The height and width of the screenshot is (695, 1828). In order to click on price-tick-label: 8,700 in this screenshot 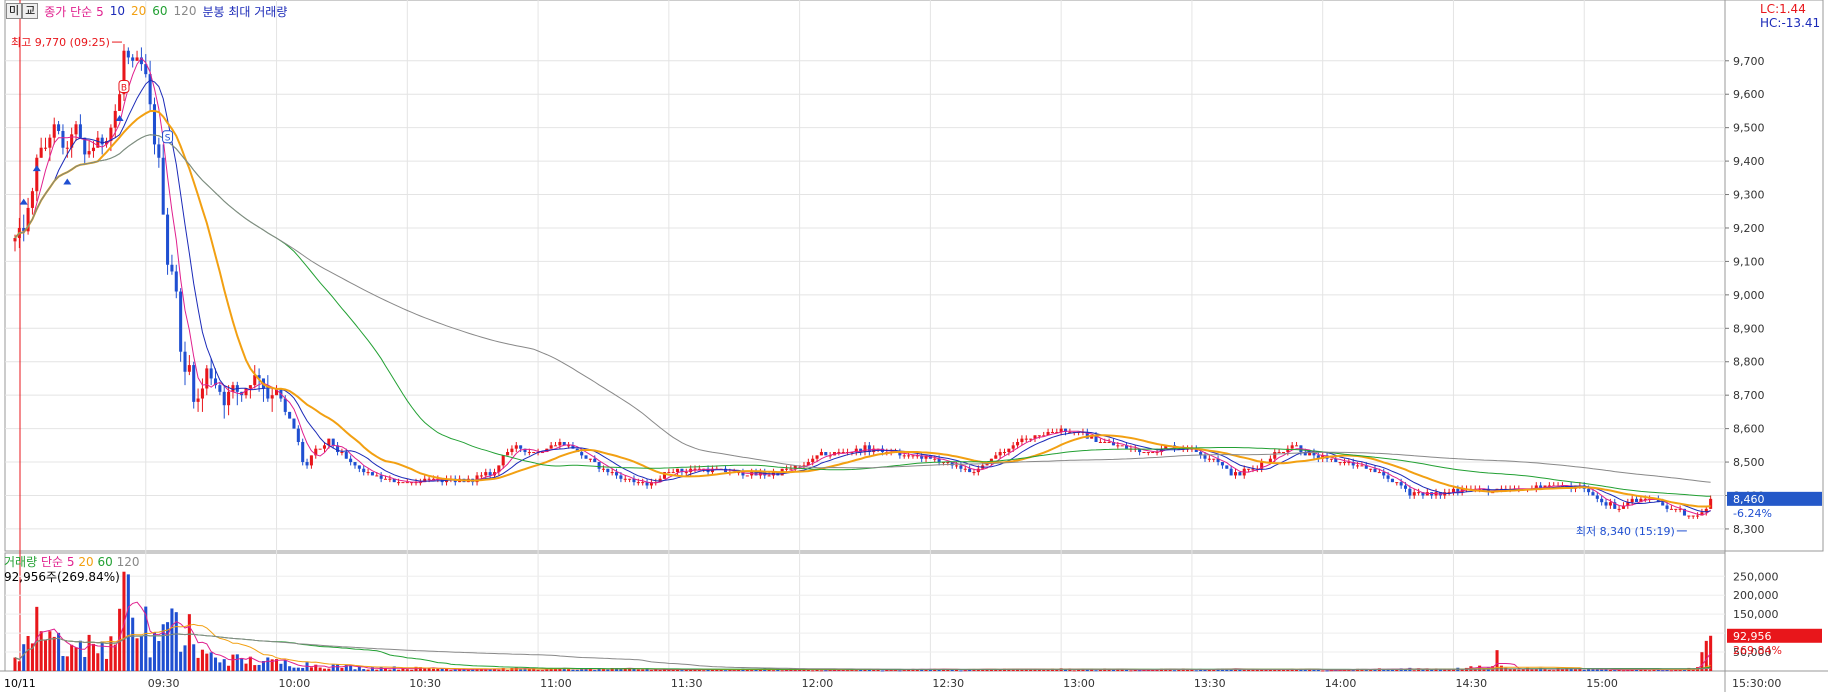, I will do `click(1749, 395)`.